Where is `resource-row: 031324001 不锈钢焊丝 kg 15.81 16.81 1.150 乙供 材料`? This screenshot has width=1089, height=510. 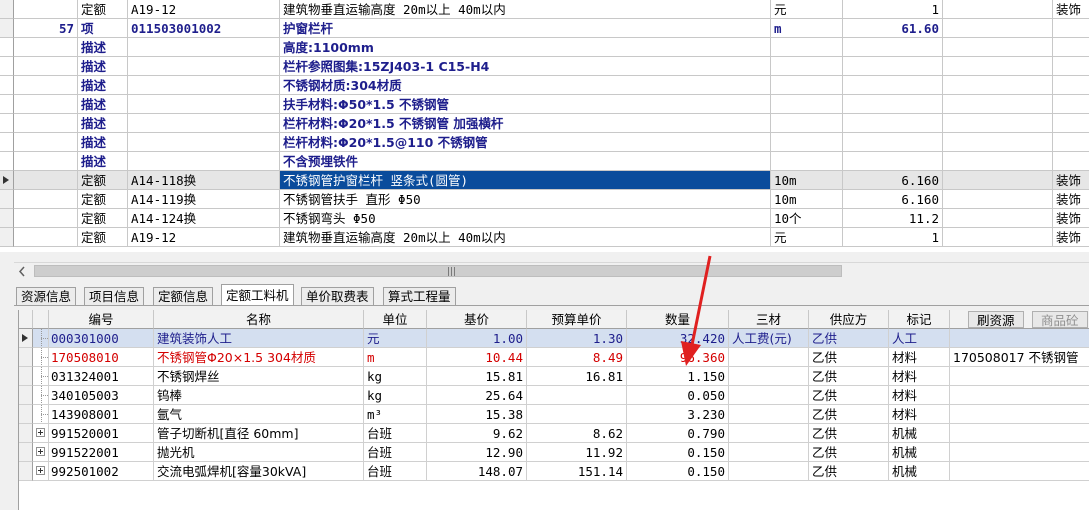 resource-row: 031324001 不锈钢焊丝 kg 15.81 16.81 1.150 乙供 材料 is located at coordinates (554, 376).